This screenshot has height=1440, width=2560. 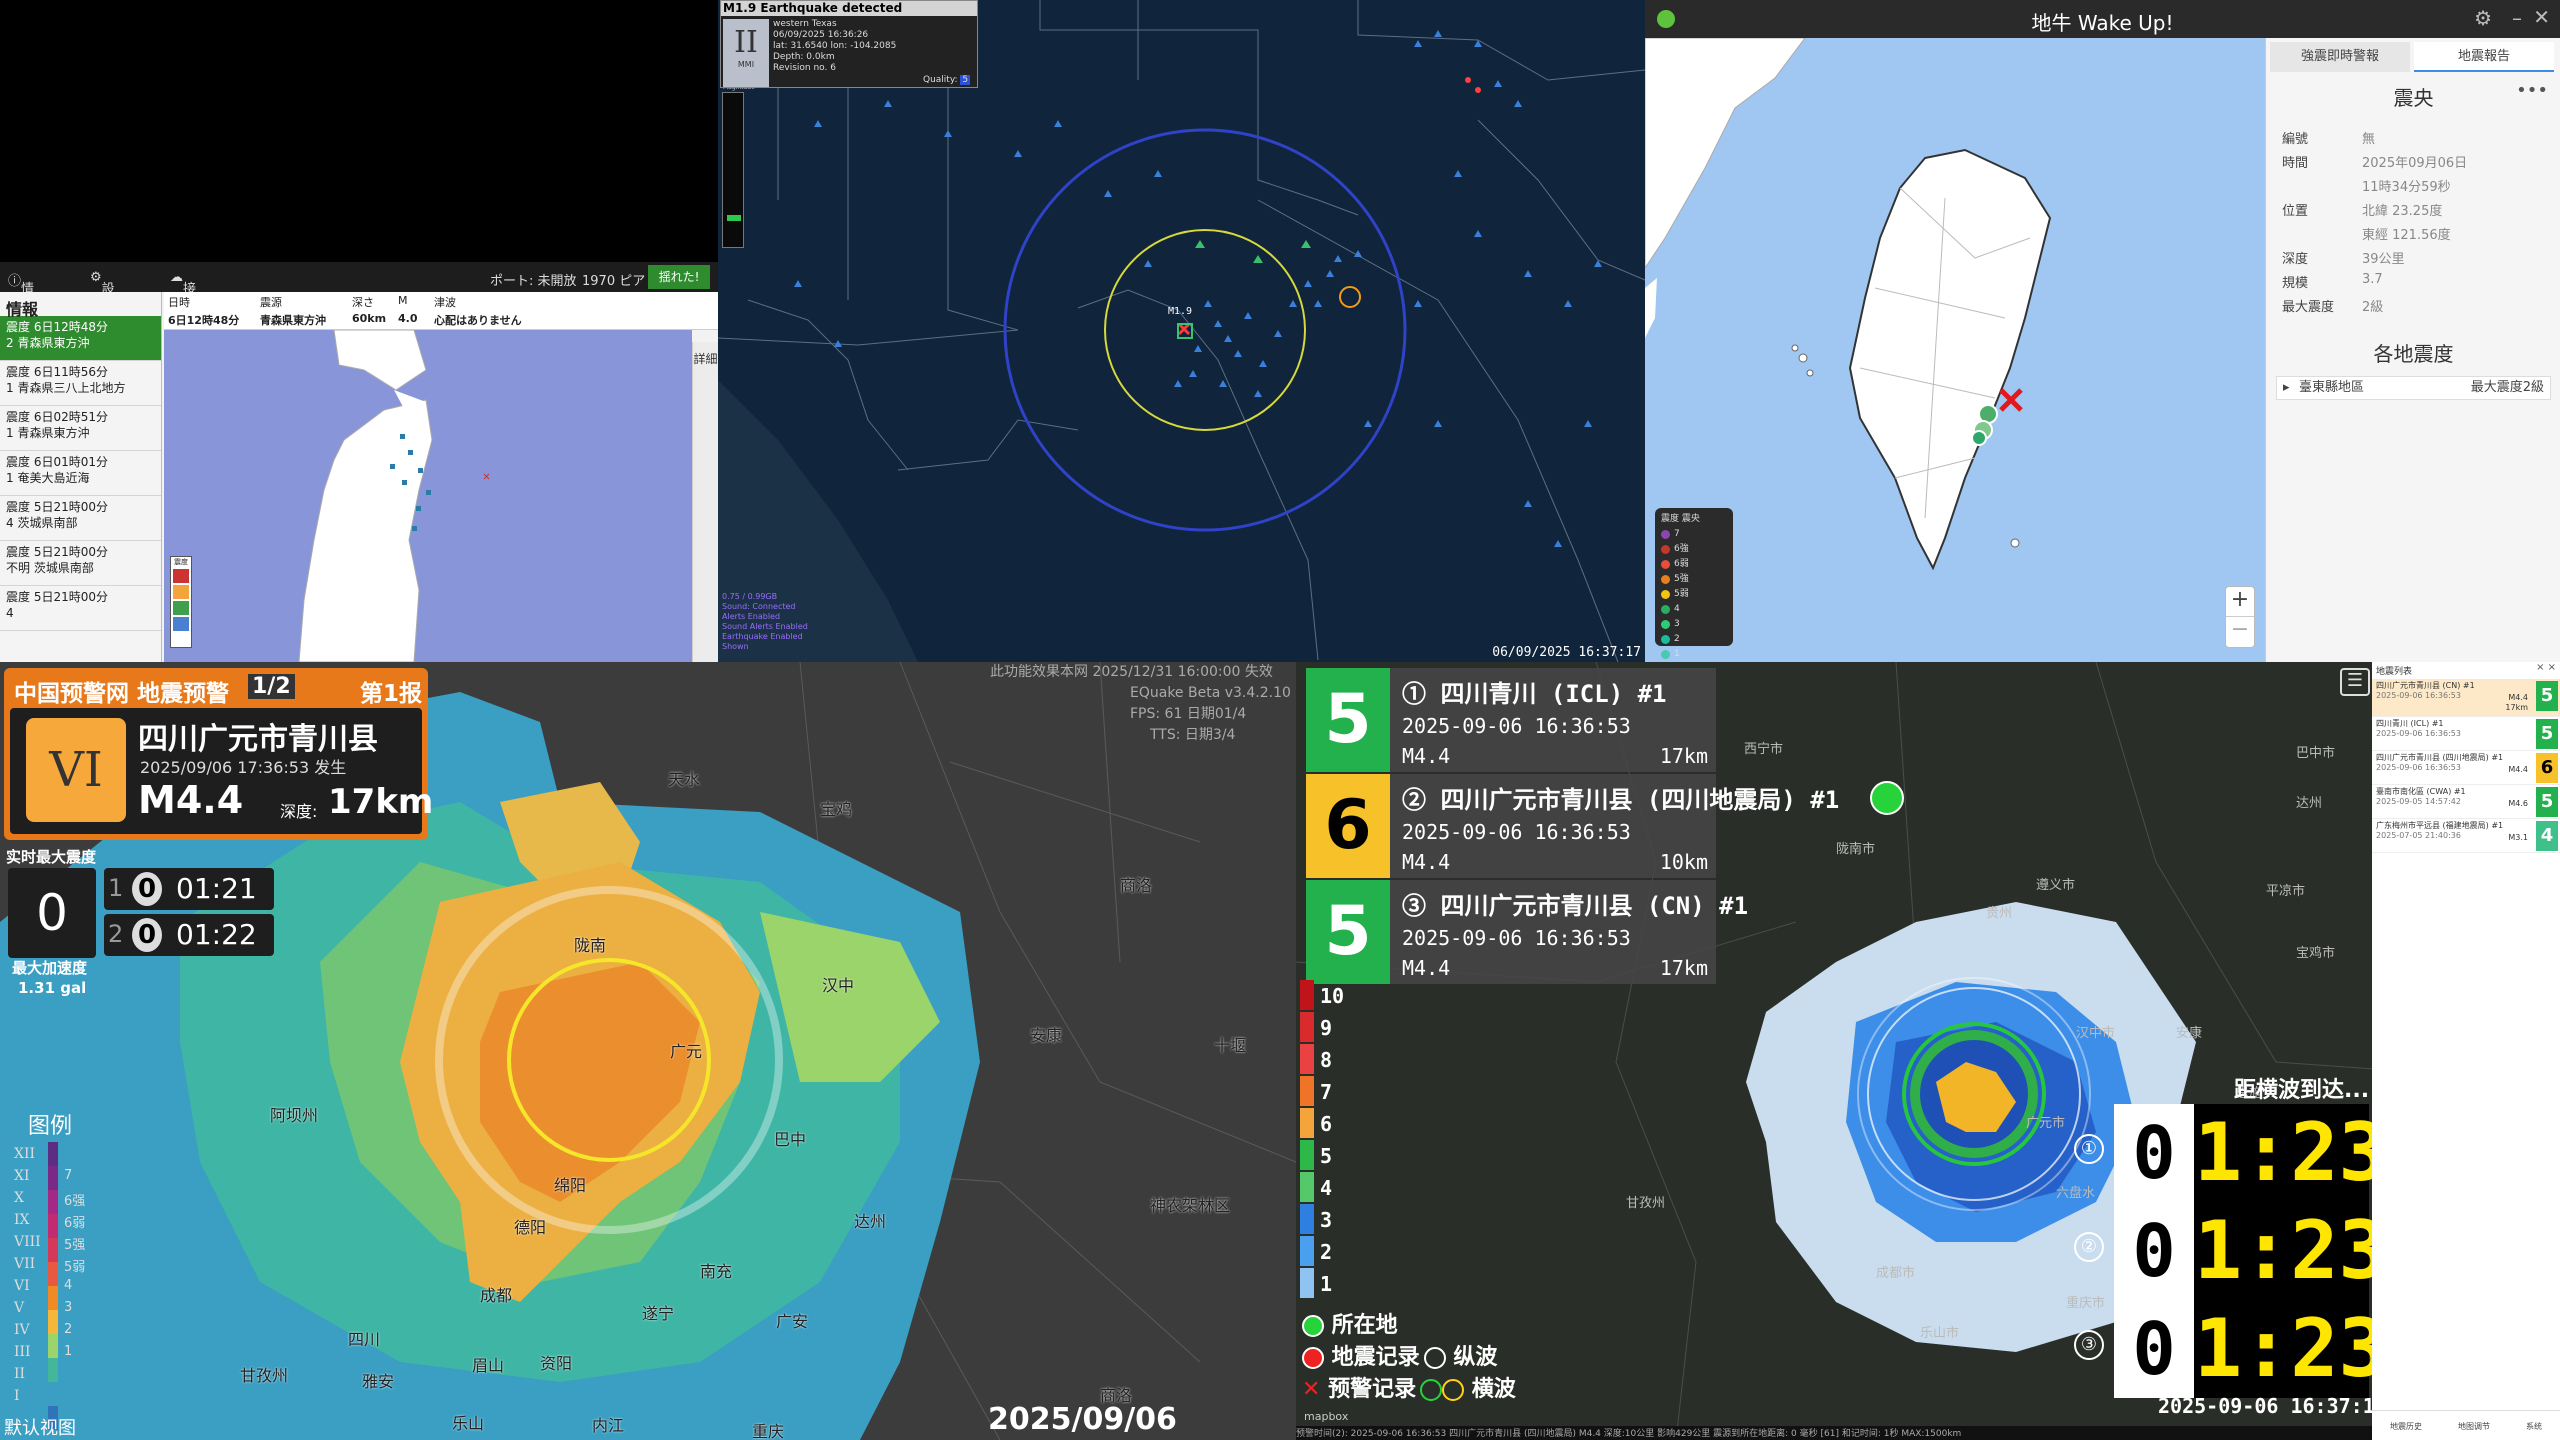 I want to click on alert-region: western Texas, so click(x=805, y=24).